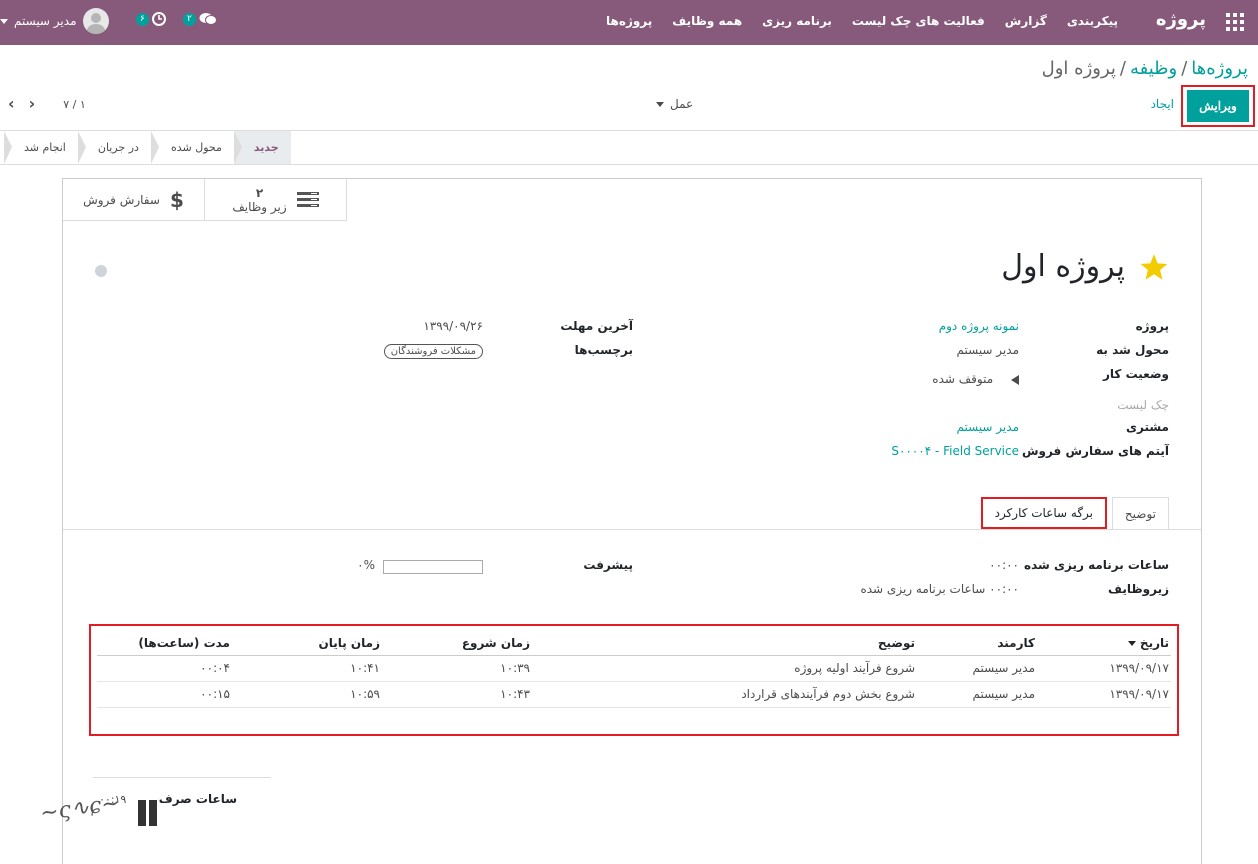 The height and width of the screenshot is (864, 1258). I want to click on pager-value: ۱ / ۷, so click(74, 104).